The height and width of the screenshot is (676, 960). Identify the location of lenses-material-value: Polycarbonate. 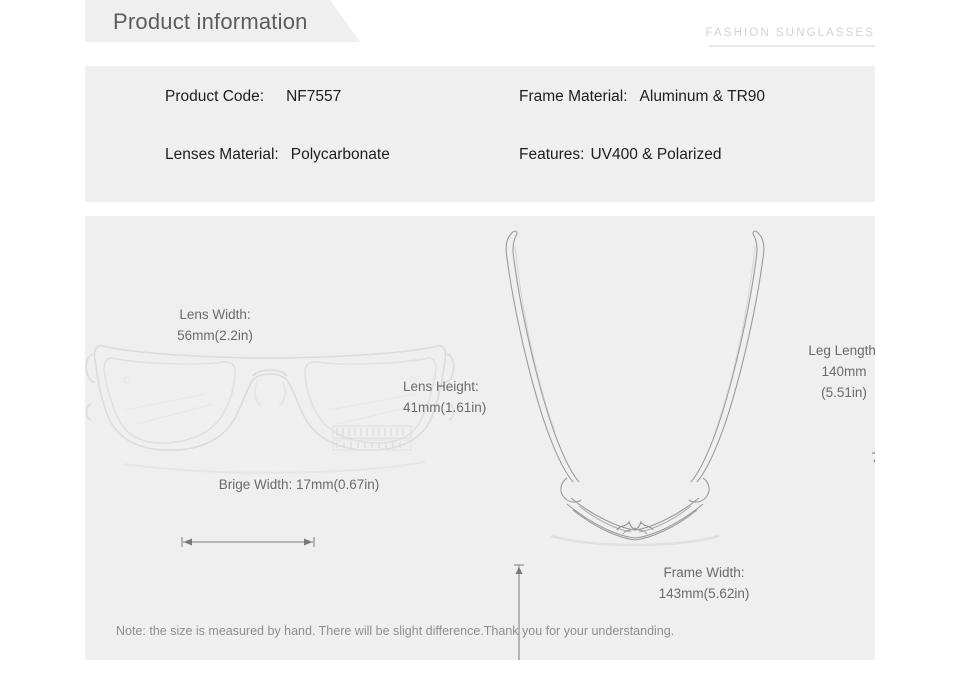
(340, 154).